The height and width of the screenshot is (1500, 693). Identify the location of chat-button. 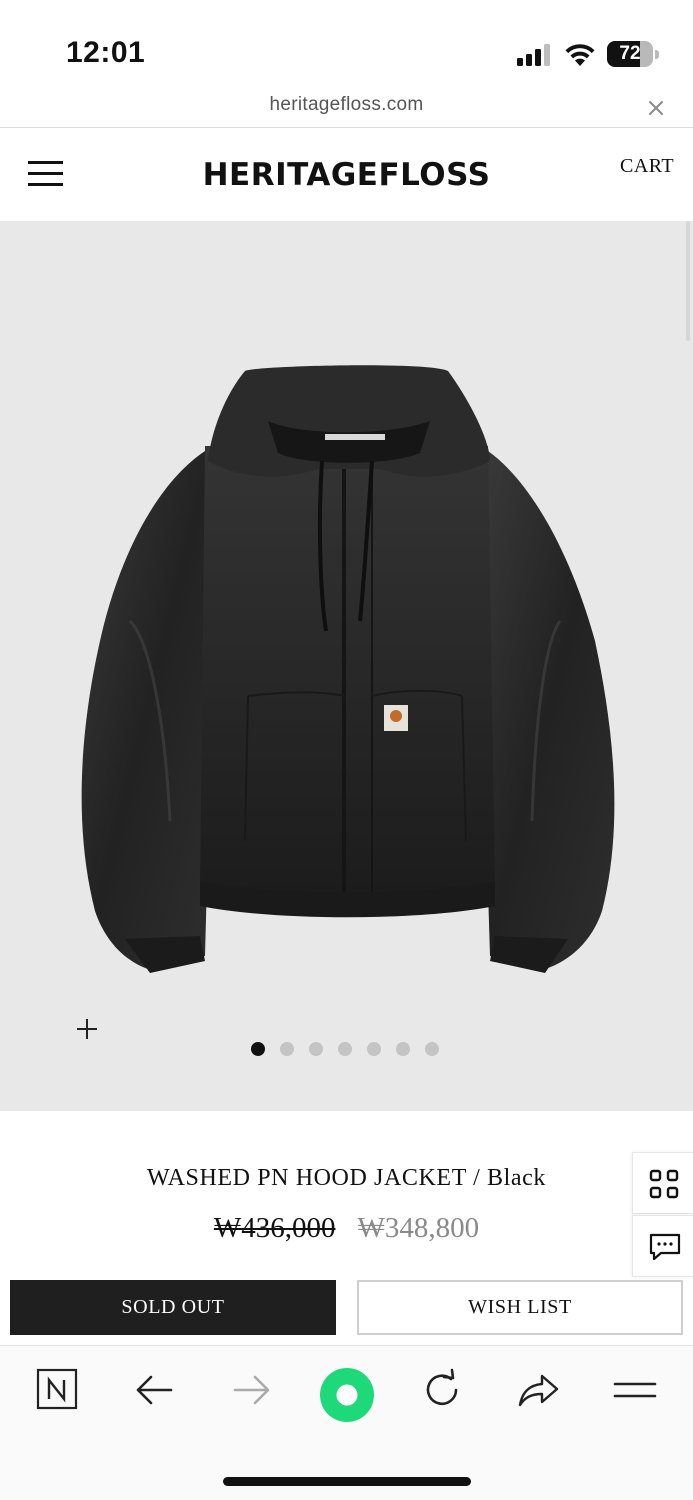
(662, 1246).